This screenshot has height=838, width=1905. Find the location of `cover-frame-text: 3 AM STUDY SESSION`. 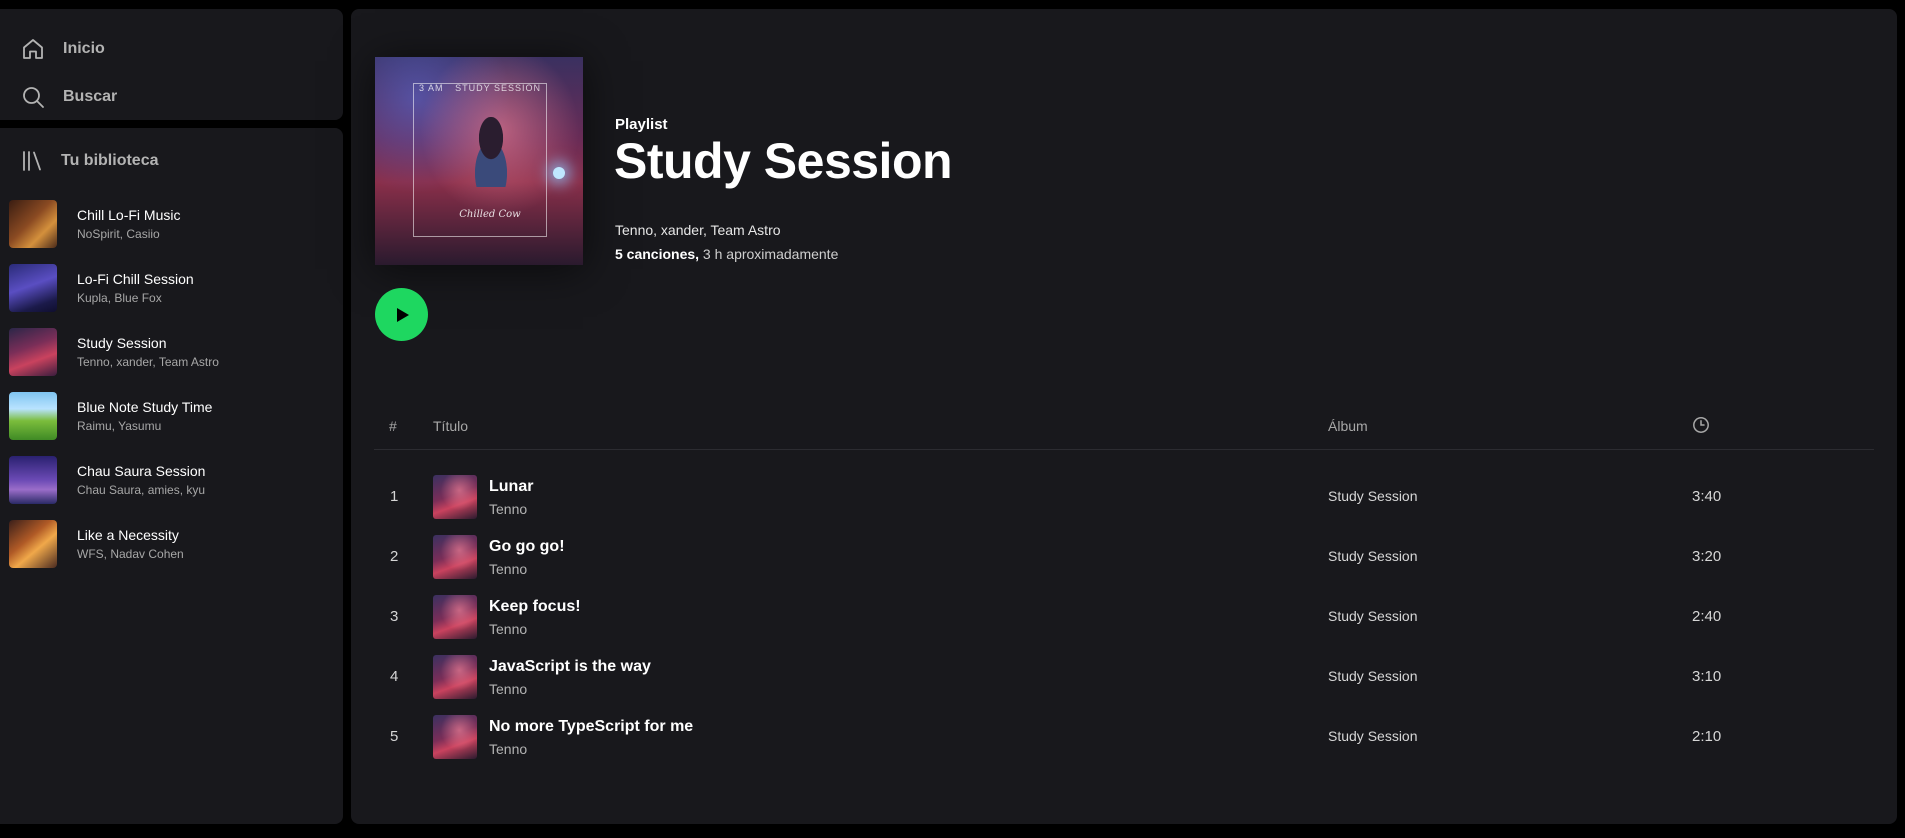

cover-frame-text: 3 AM STUDY SESSION is located at coordinates (480, 88).